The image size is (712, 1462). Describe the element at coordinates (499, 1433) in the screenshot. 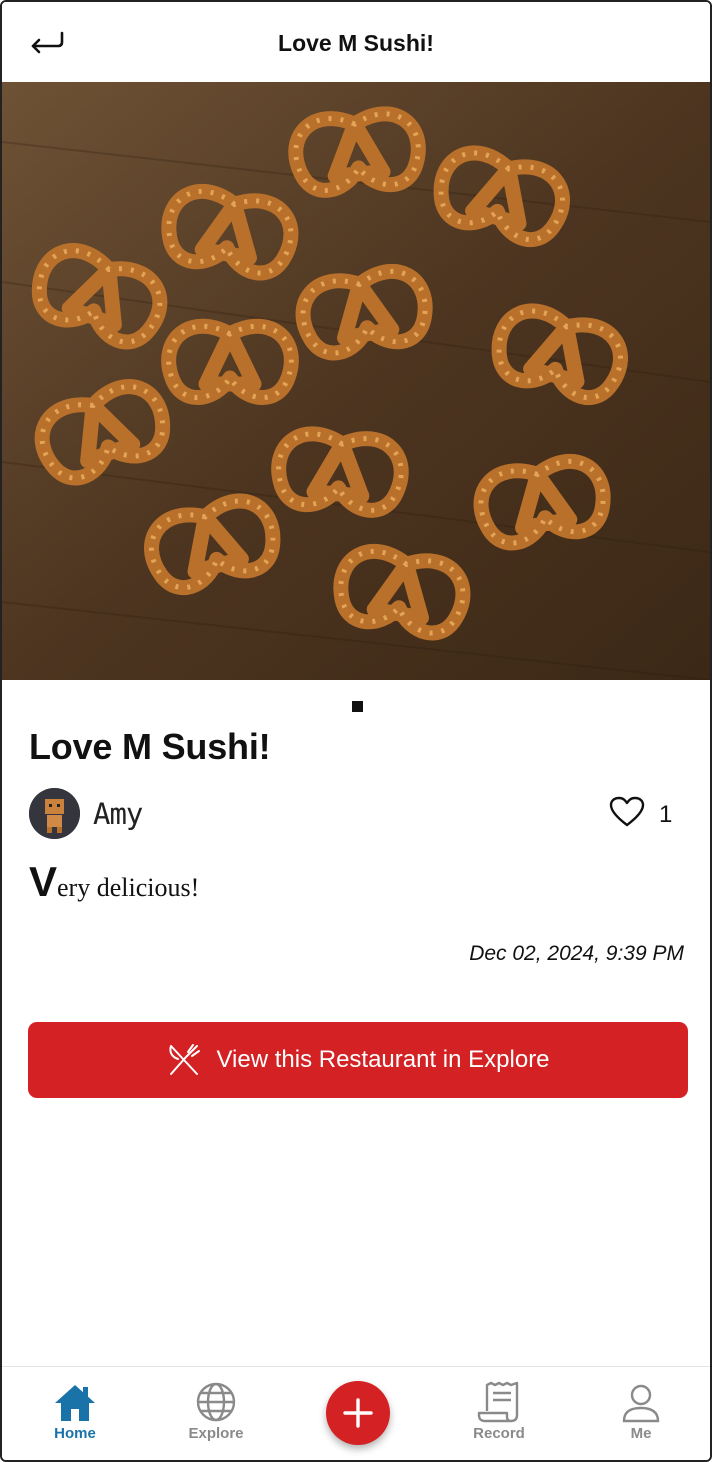

I see `nav-record-label: Record` at that location.